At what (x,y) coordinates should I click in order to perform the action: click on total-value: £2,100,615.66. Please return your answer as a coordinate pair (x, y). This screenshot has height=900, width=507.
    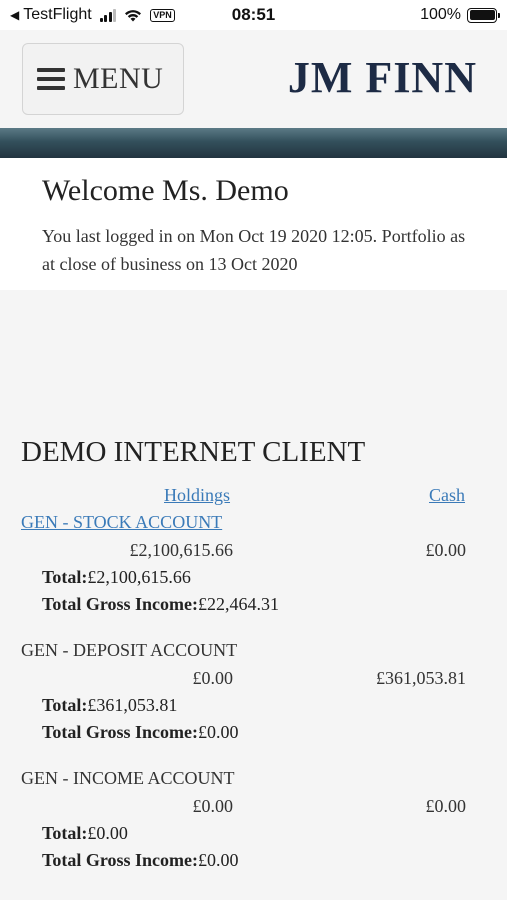
    Looking at the image, I should click on (139, 577).